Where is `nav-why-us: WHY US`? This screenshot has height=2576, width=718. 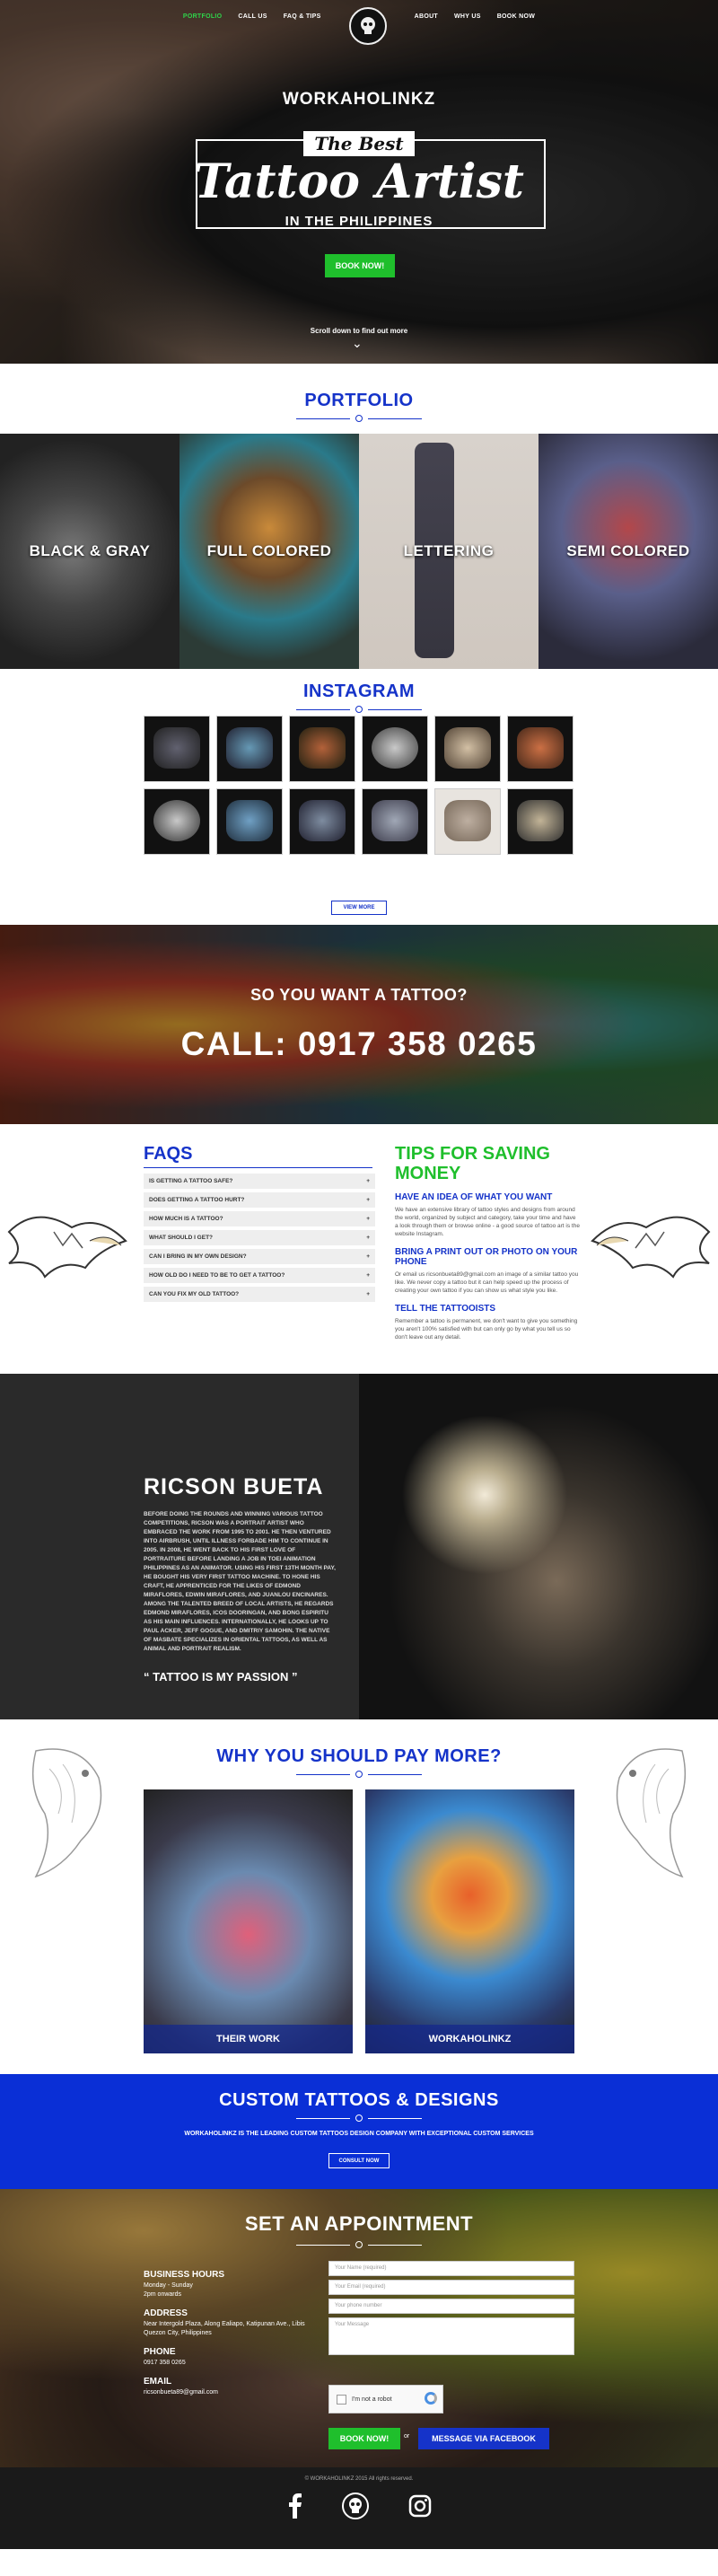
nav-why-us: WHY US is located at coordinates (467, 17).